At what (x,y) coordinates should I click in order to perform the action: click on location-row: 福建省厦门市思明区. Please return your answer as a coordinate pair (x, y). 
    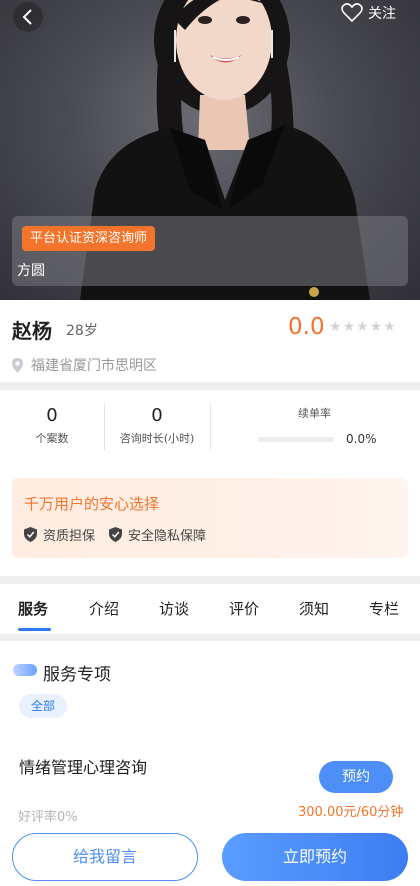
    Looking at the image, I should click on (84, 365).